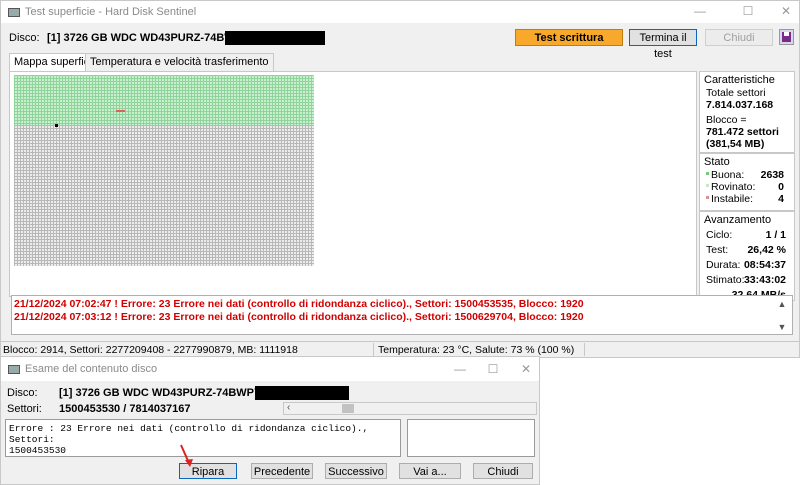 The height and width of the screenshot is (485, 800). Describe the element at coordinates (742, 132) in the screenshot. I see `block-sectors: 781.472 settori` at that location.